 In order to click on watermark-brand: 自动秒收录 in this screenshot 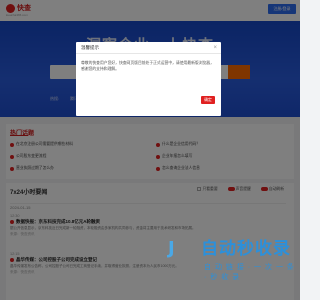, I will do `click(246, 248)`.